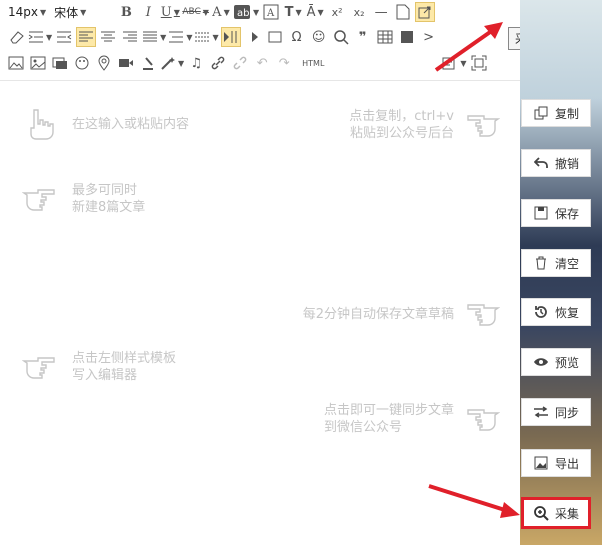  I want to click on collect-button: 采集, so click(556, 513).